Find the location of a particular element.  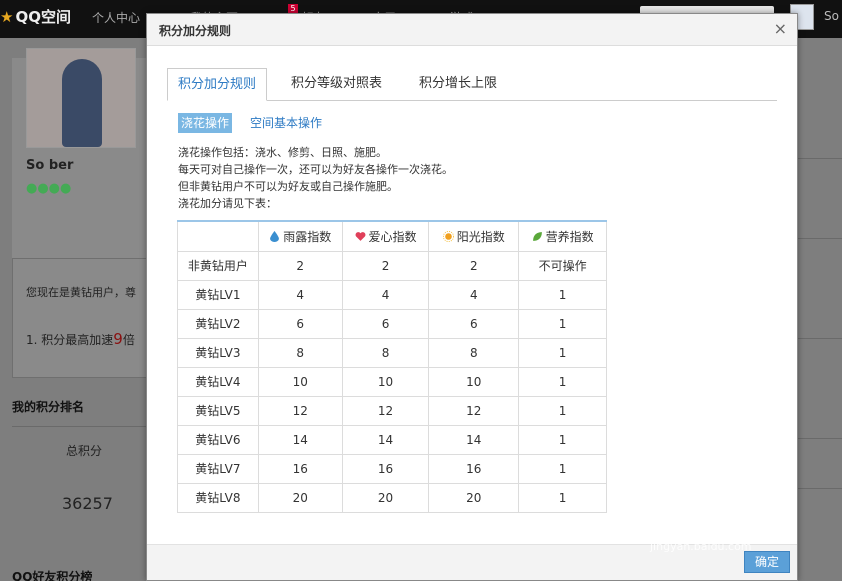

table-row: 黄钻LV1 4 4 4 1 is located at coordinates (392, 294).